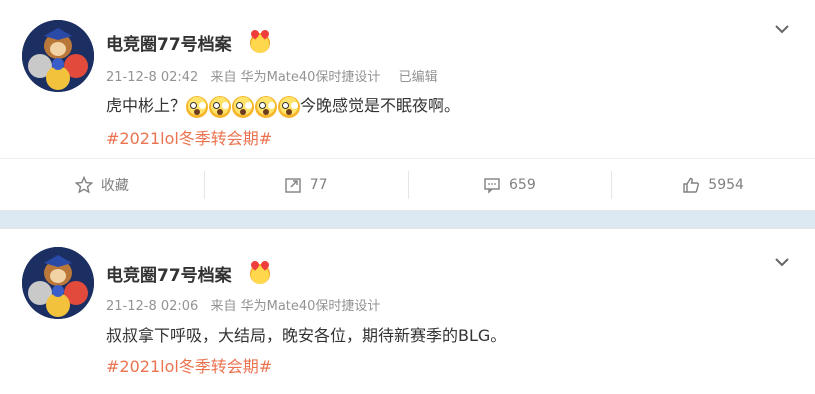 The image size is (815, 394). I want to click on post-text: 叔叔拿下呼吸，大结局，晚安各位，期待新赛季的BLG。, so click(306, 335).